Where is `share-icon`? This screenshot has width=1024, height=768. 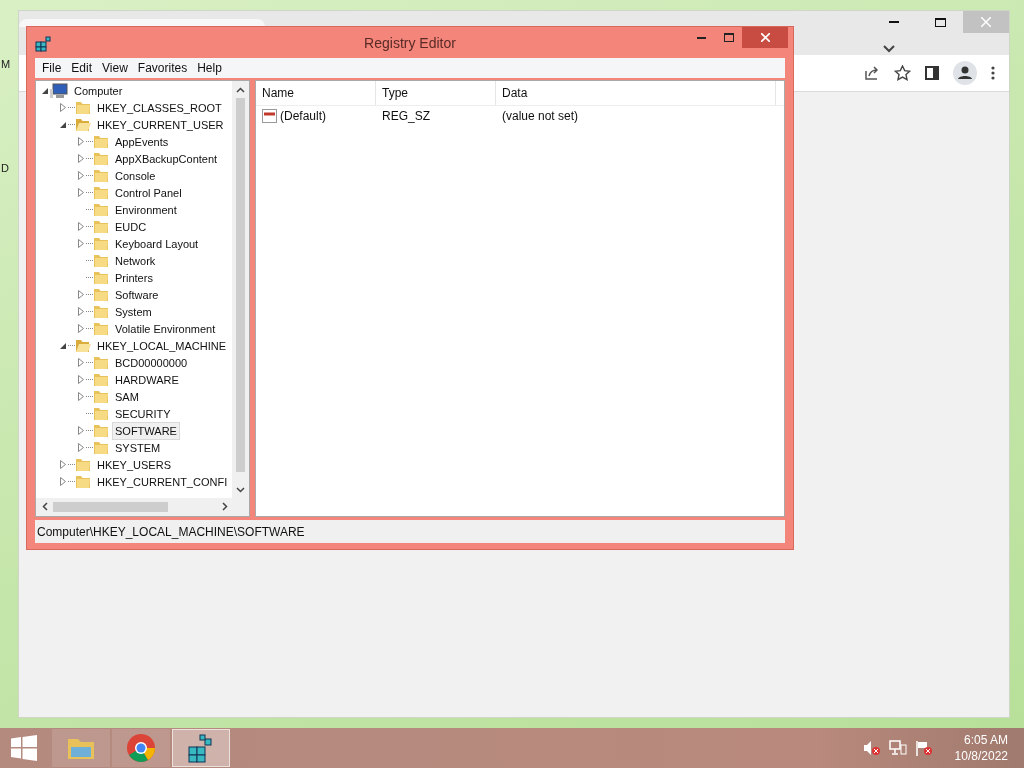
share-icon is located at coordinates (872, 73).